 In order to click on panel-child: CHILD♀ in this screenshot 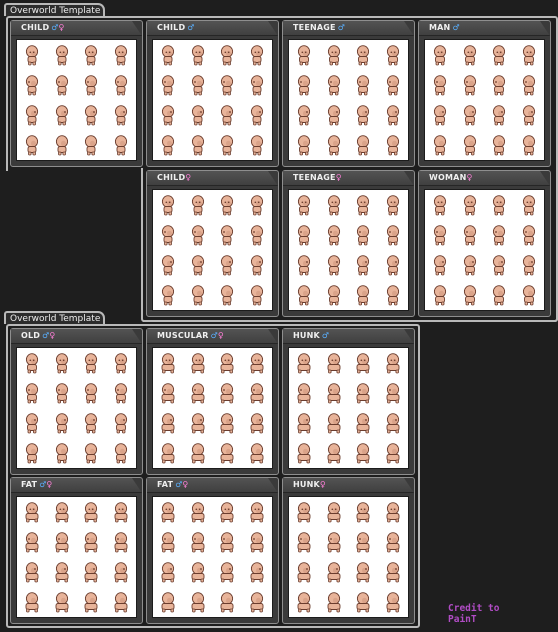, I will do `click(212, 243)`.